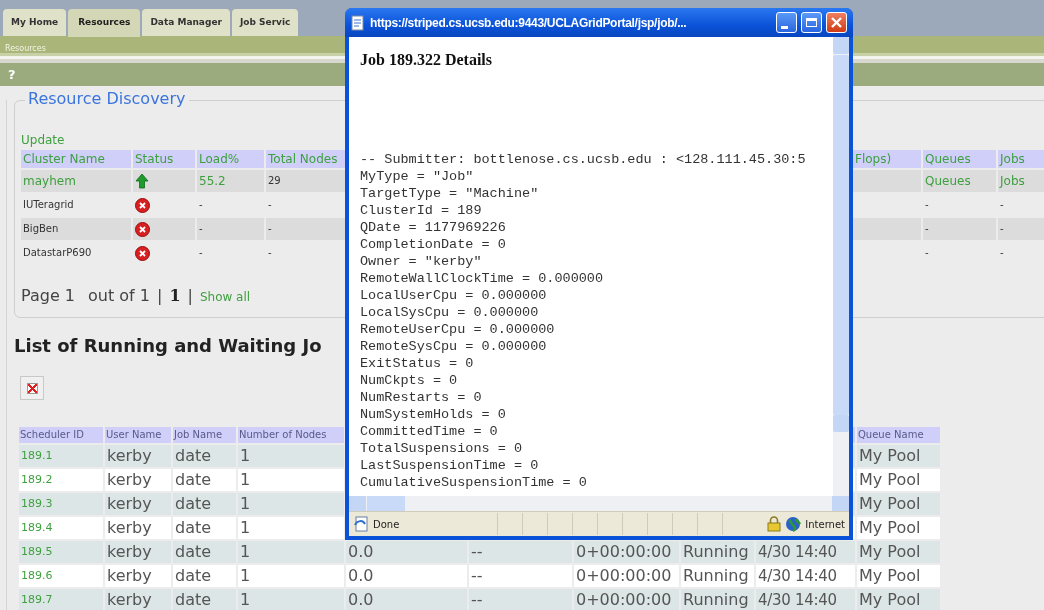 This screenshot has height=610, width=1044. What do you see at coordinates (458, 329) in the screenshot?
I see `text-line: RemoteUserCpu = 0.000000` at bounding box center [458, 329].